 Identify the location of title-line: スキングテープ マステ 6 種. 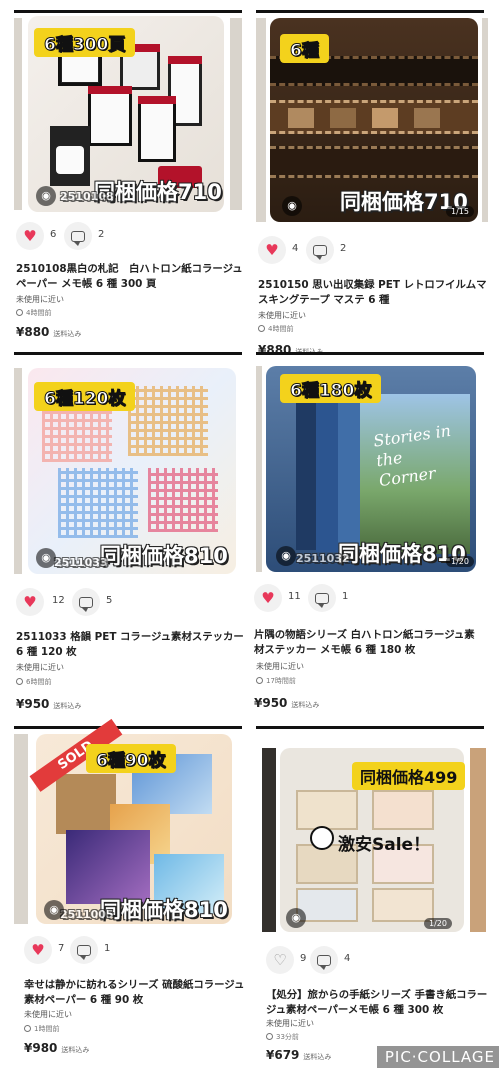
(324, 300).